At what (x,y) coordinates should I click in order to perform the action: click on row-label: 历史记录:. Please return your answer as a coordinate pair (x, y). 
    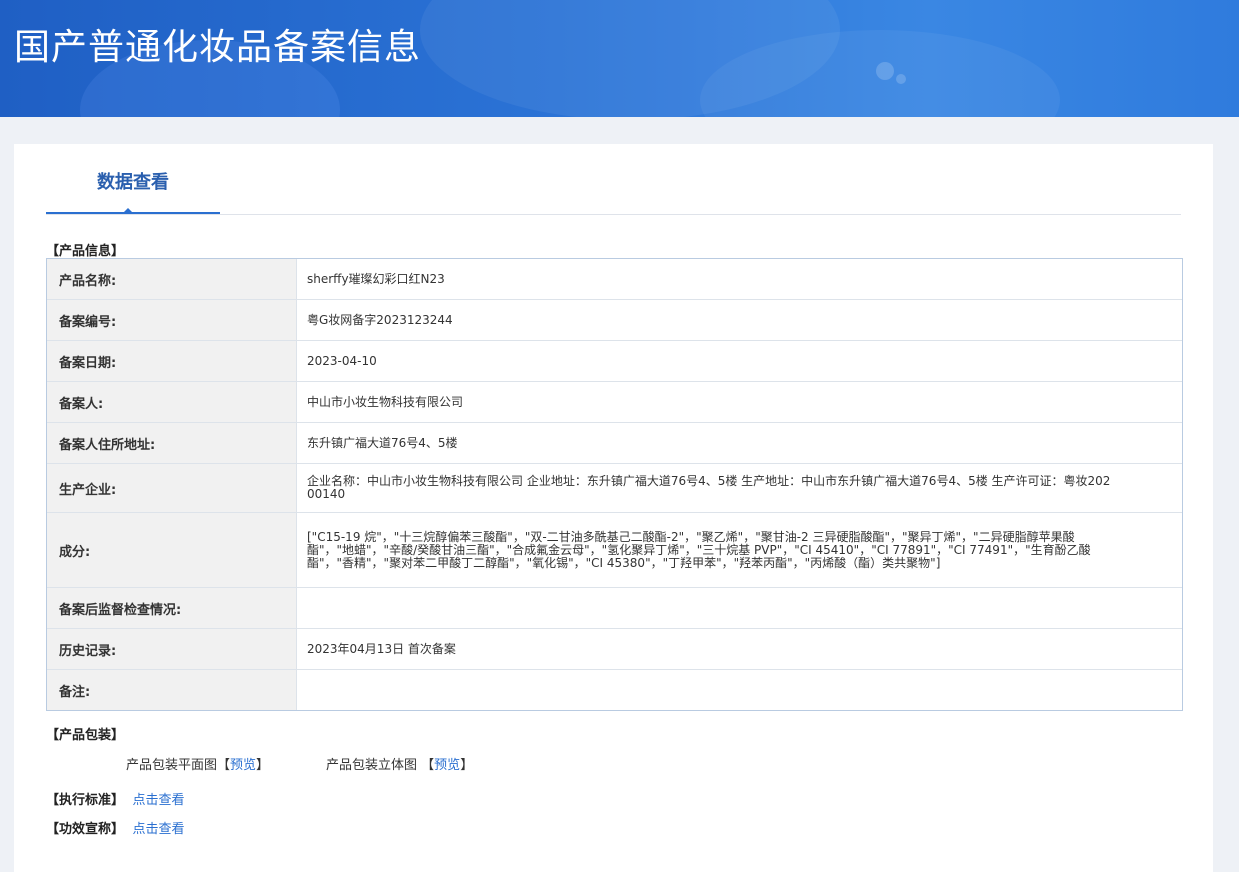
    Looking at the image, I should click on (172, 649).